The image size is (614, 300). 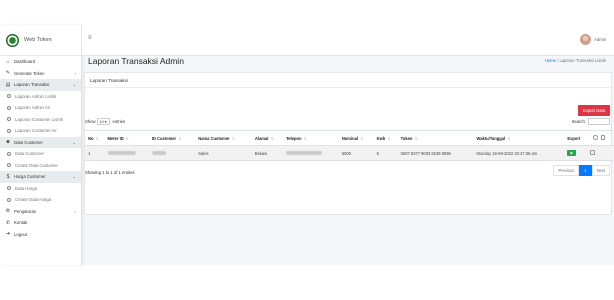 What do you see at coordinates (40, 212) in the screenshot?
I see `sidebar-item: ⚙ Pengaturan ›` at bounding box center [40, 212].